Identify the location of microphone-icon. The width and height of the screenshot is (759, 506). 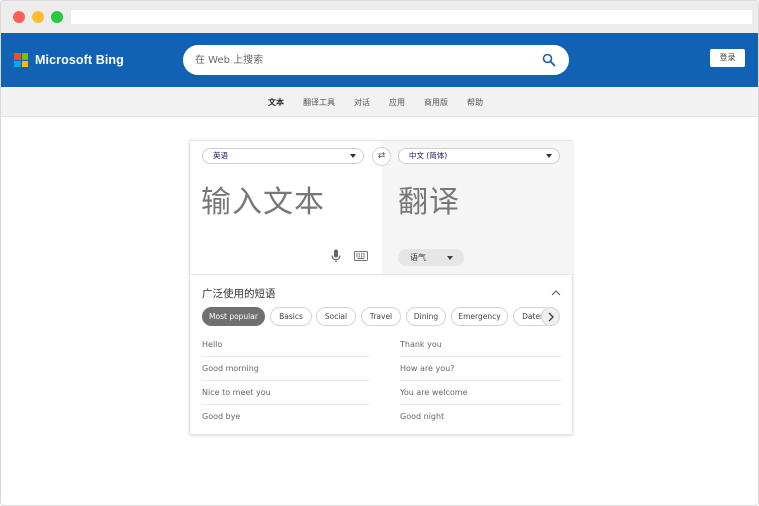
(336, 256).